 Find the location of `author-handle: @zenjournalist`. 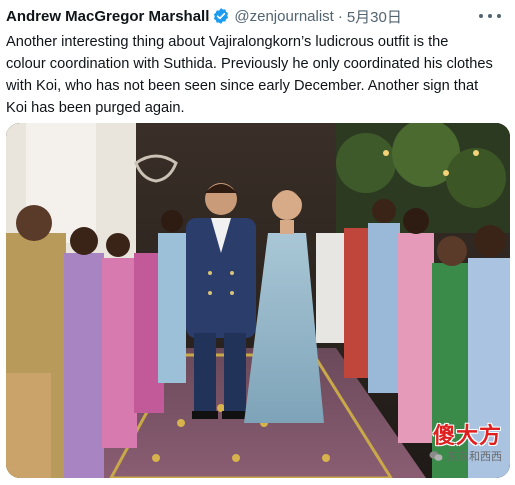

author-handle: @zenjournalist is located at coordinates (283, 16).